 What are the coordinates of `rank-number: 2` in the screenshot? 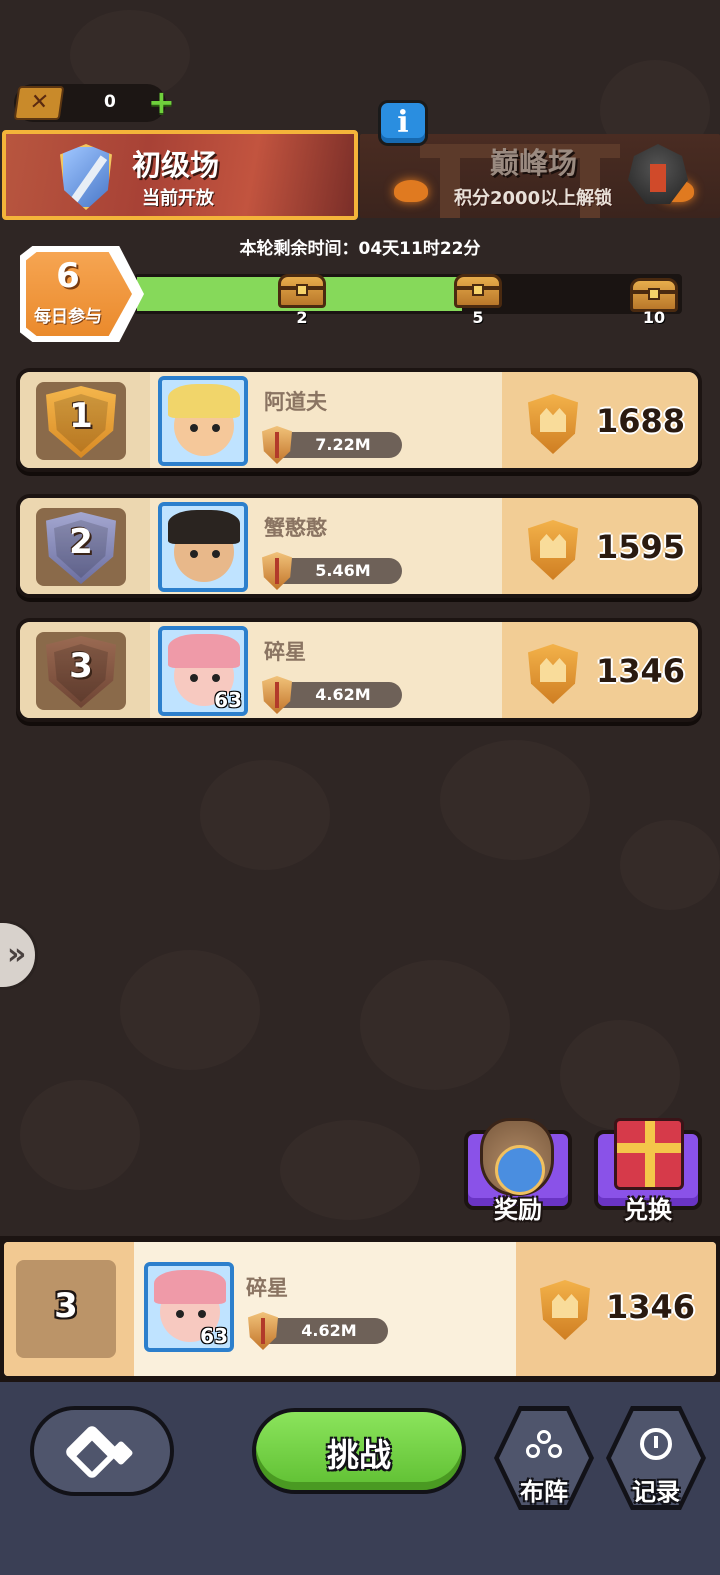 It's located at (81, 542).